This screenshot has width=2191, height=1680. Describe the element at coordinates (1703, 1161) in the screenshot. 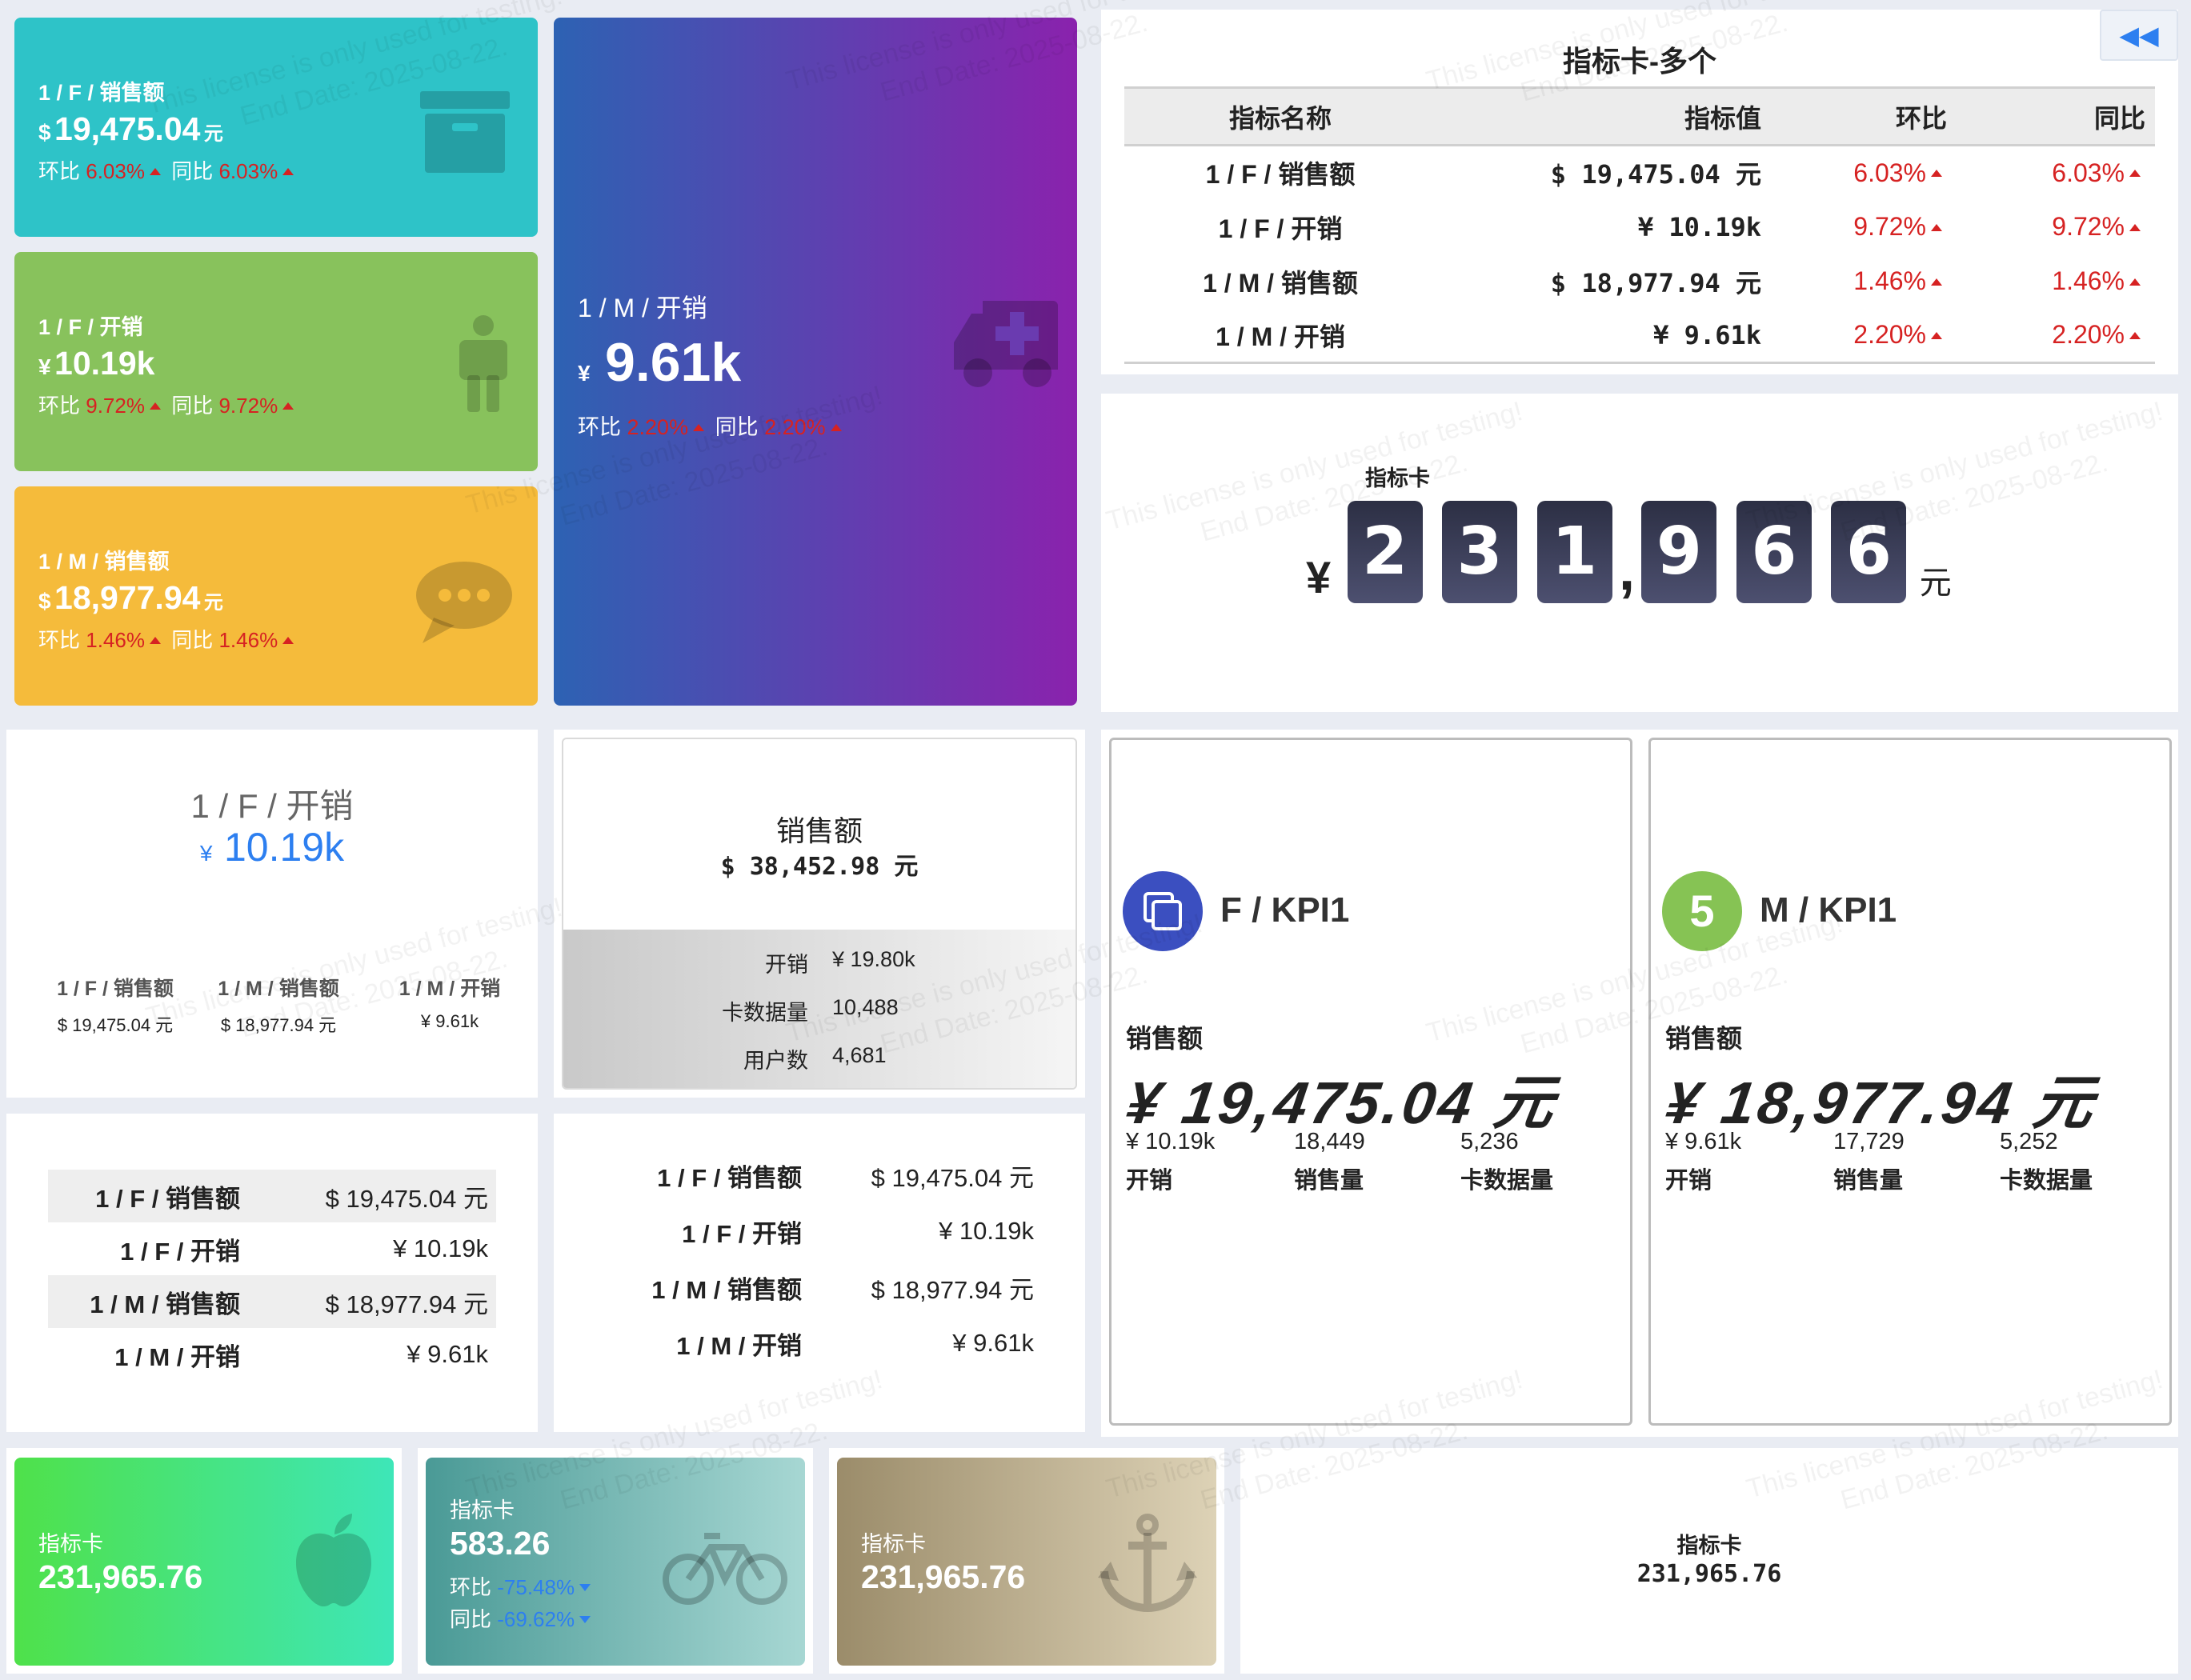

I see `kpi-stat: ¥ 9.61k 开销` at that location.